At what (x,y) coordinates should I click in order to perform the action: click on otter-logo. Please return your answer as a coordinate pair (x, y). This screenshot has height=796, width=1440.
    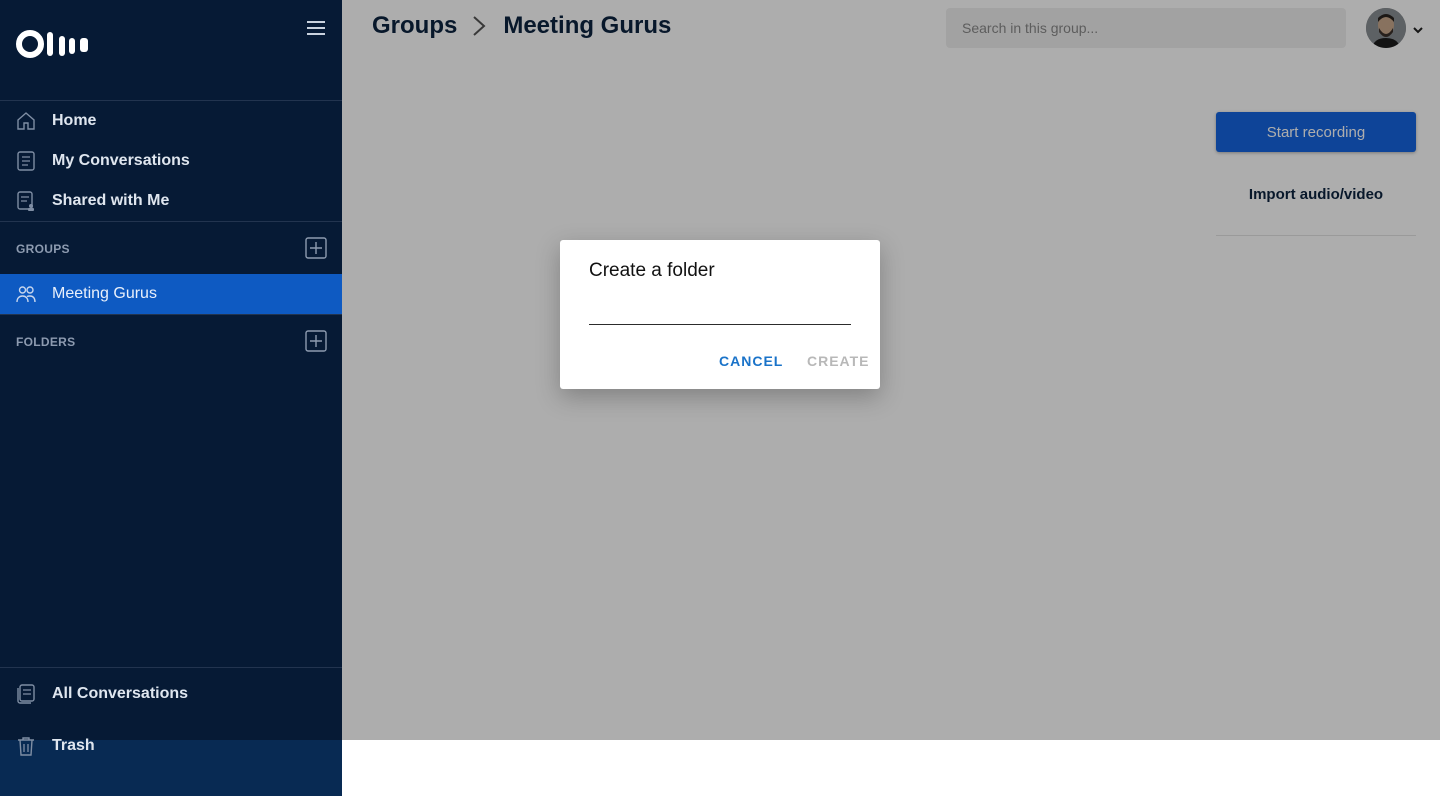
    Looking at the image, I should click on (53, 46).